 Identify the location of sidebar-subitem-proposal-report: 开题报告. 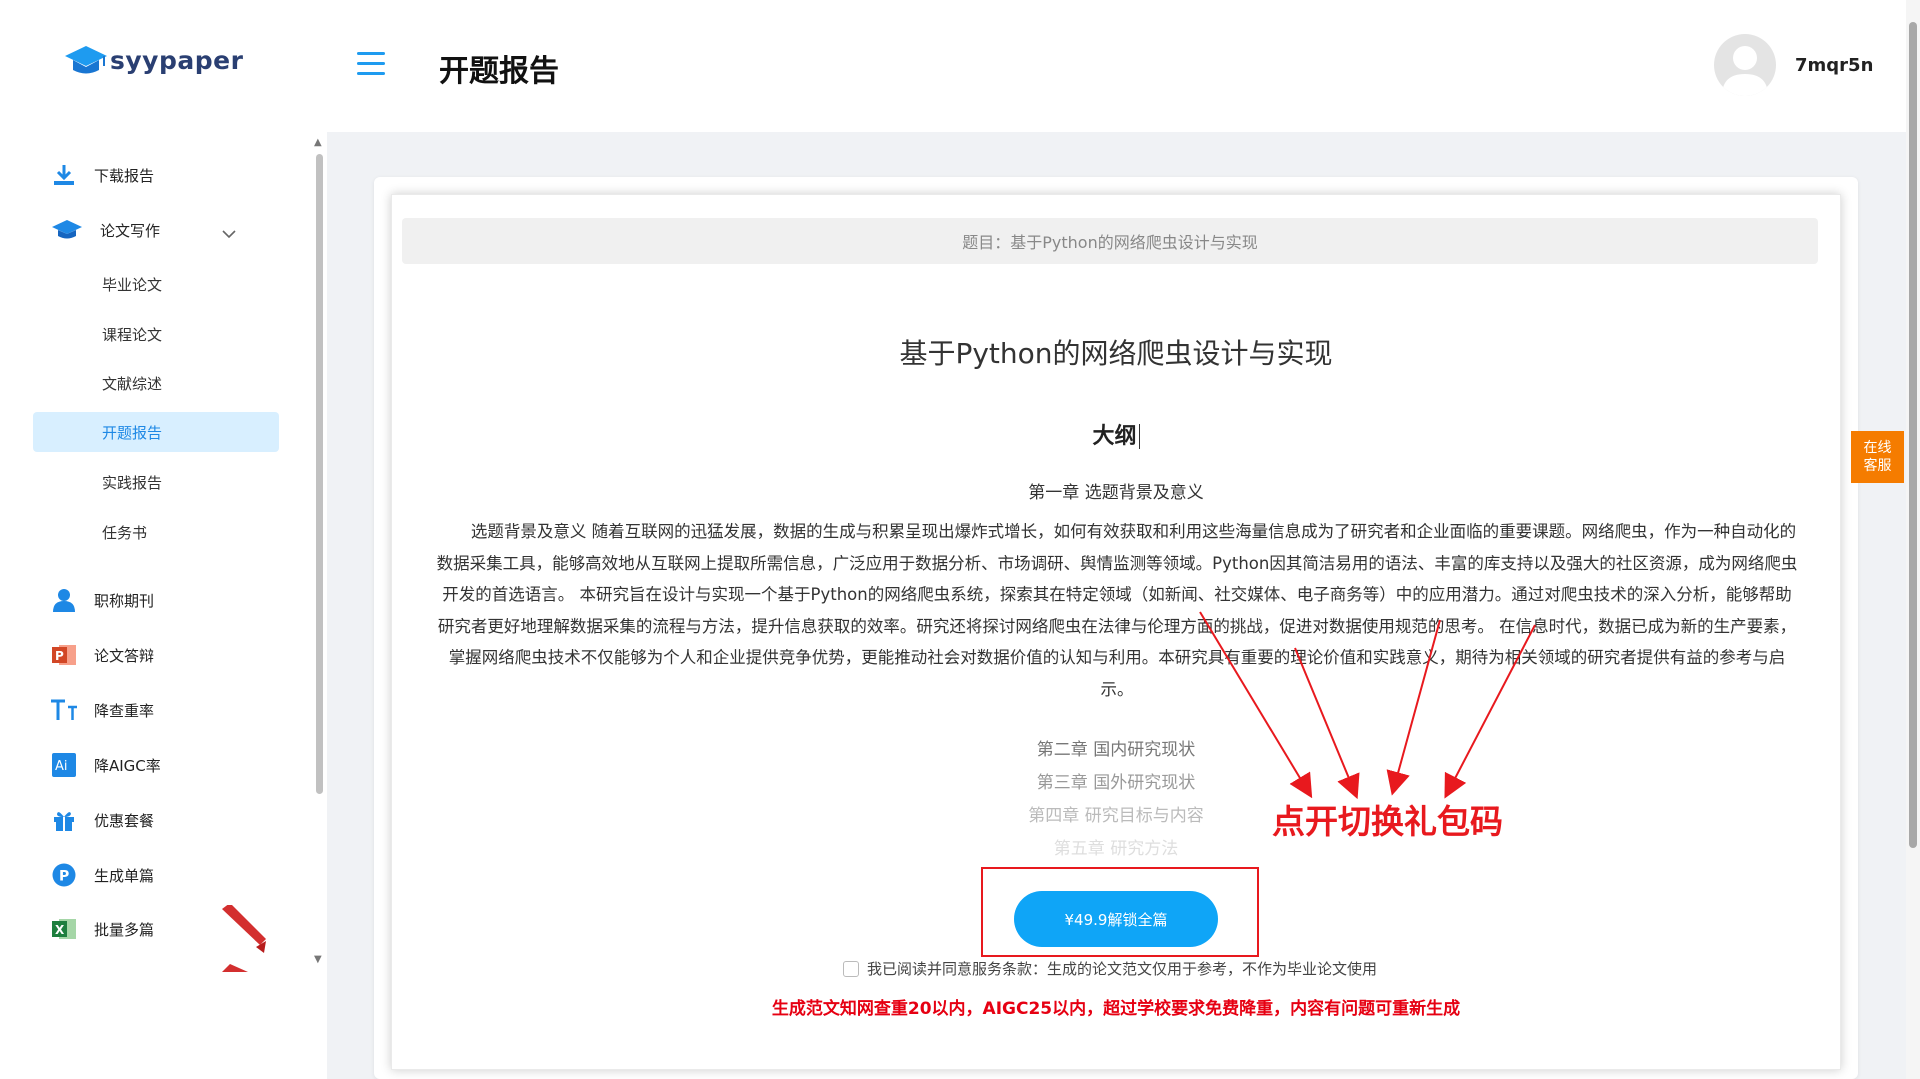
(156, 432).